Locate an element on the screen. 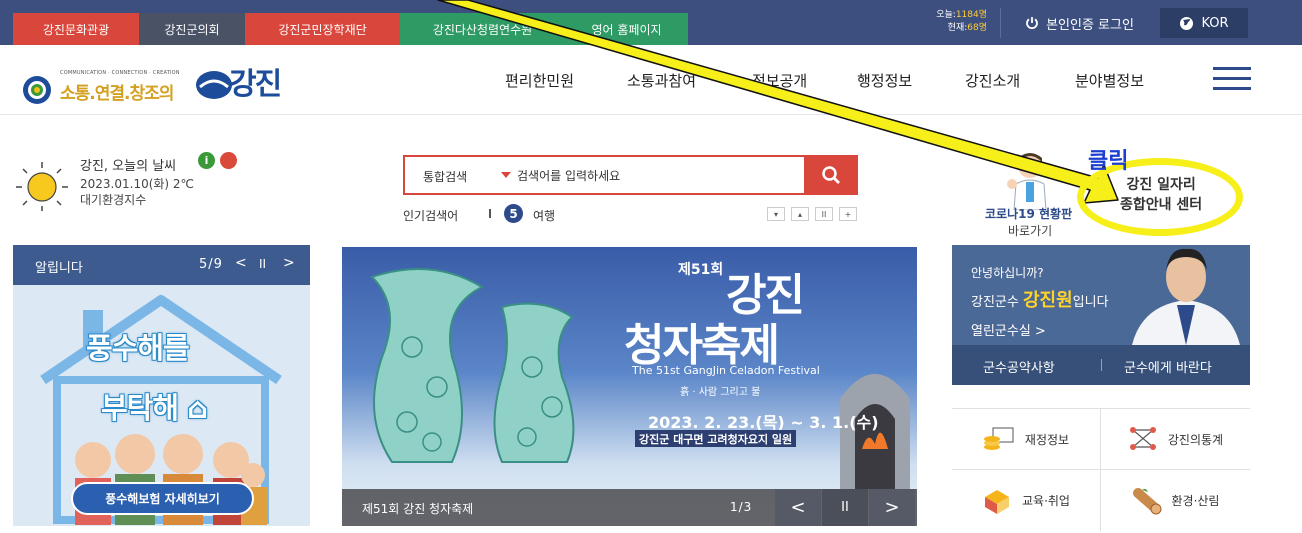  education-cube-icon is located at coordinates (997, 501).